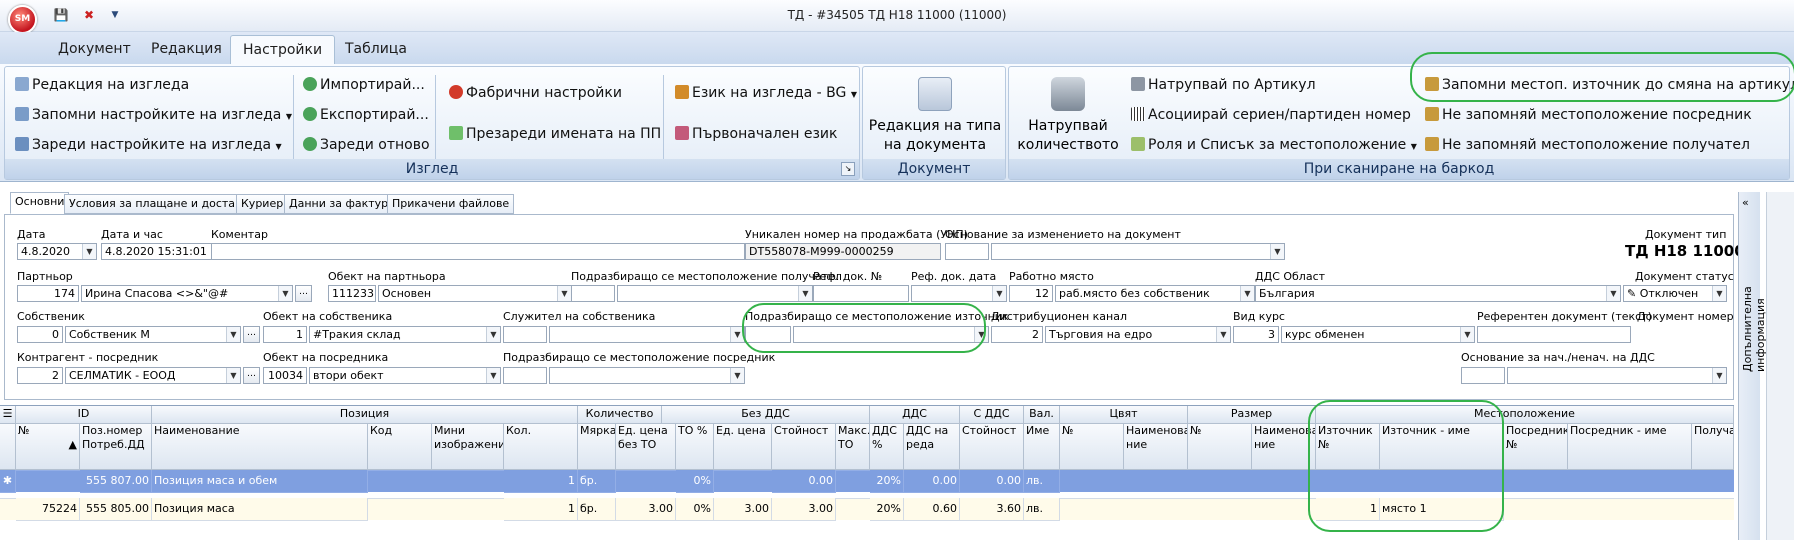  Describe the element at coordinates (376, 49) in the screenshot. I see `tab-table: Таблица` at that location.